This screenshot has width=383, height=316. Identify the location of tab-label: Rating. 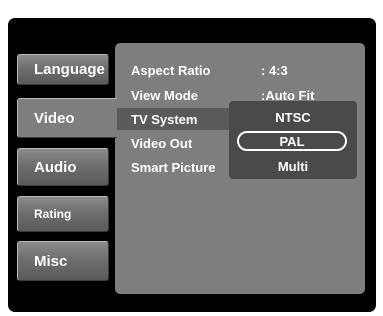
(53, 214).